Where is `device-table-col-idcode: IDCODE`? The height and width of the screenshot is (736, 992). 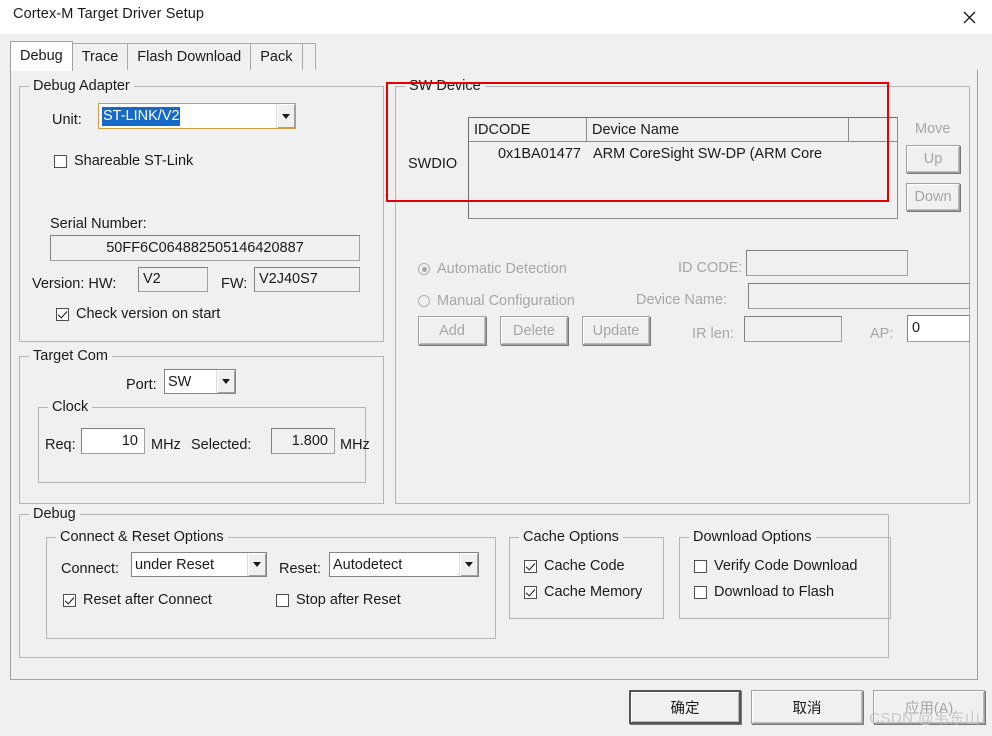 device-table-col-idcode: IDCODE is located at coordinates (528, 129).